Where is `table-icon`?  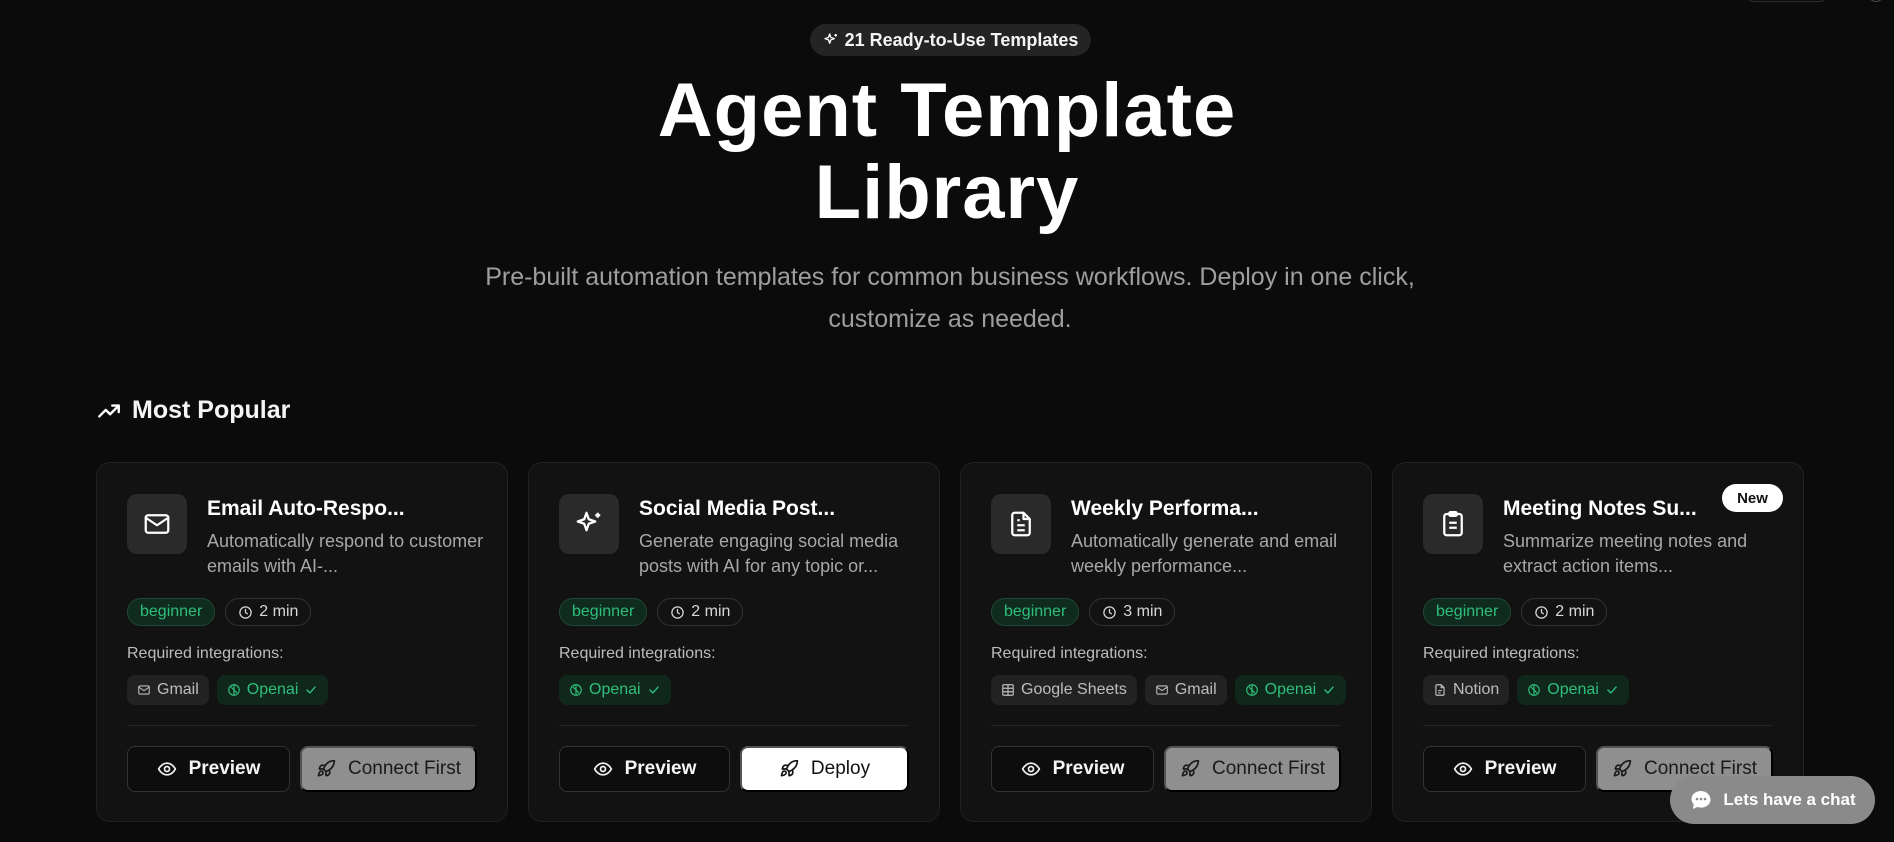 table-icon is located at coordinates (1008, 690).